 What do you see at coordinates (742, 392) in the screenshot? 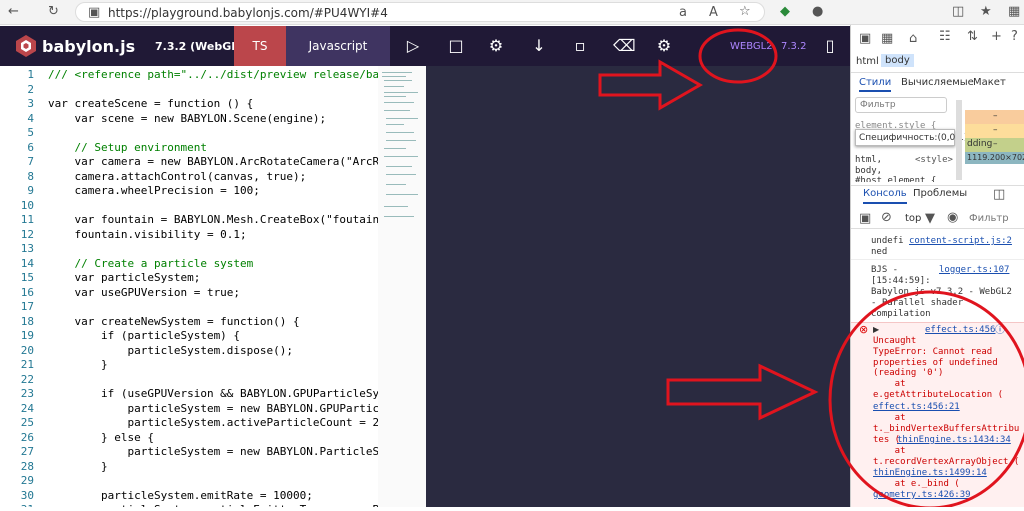
I see `annotation-arrow-bottom` at bounding box center [742, 392].